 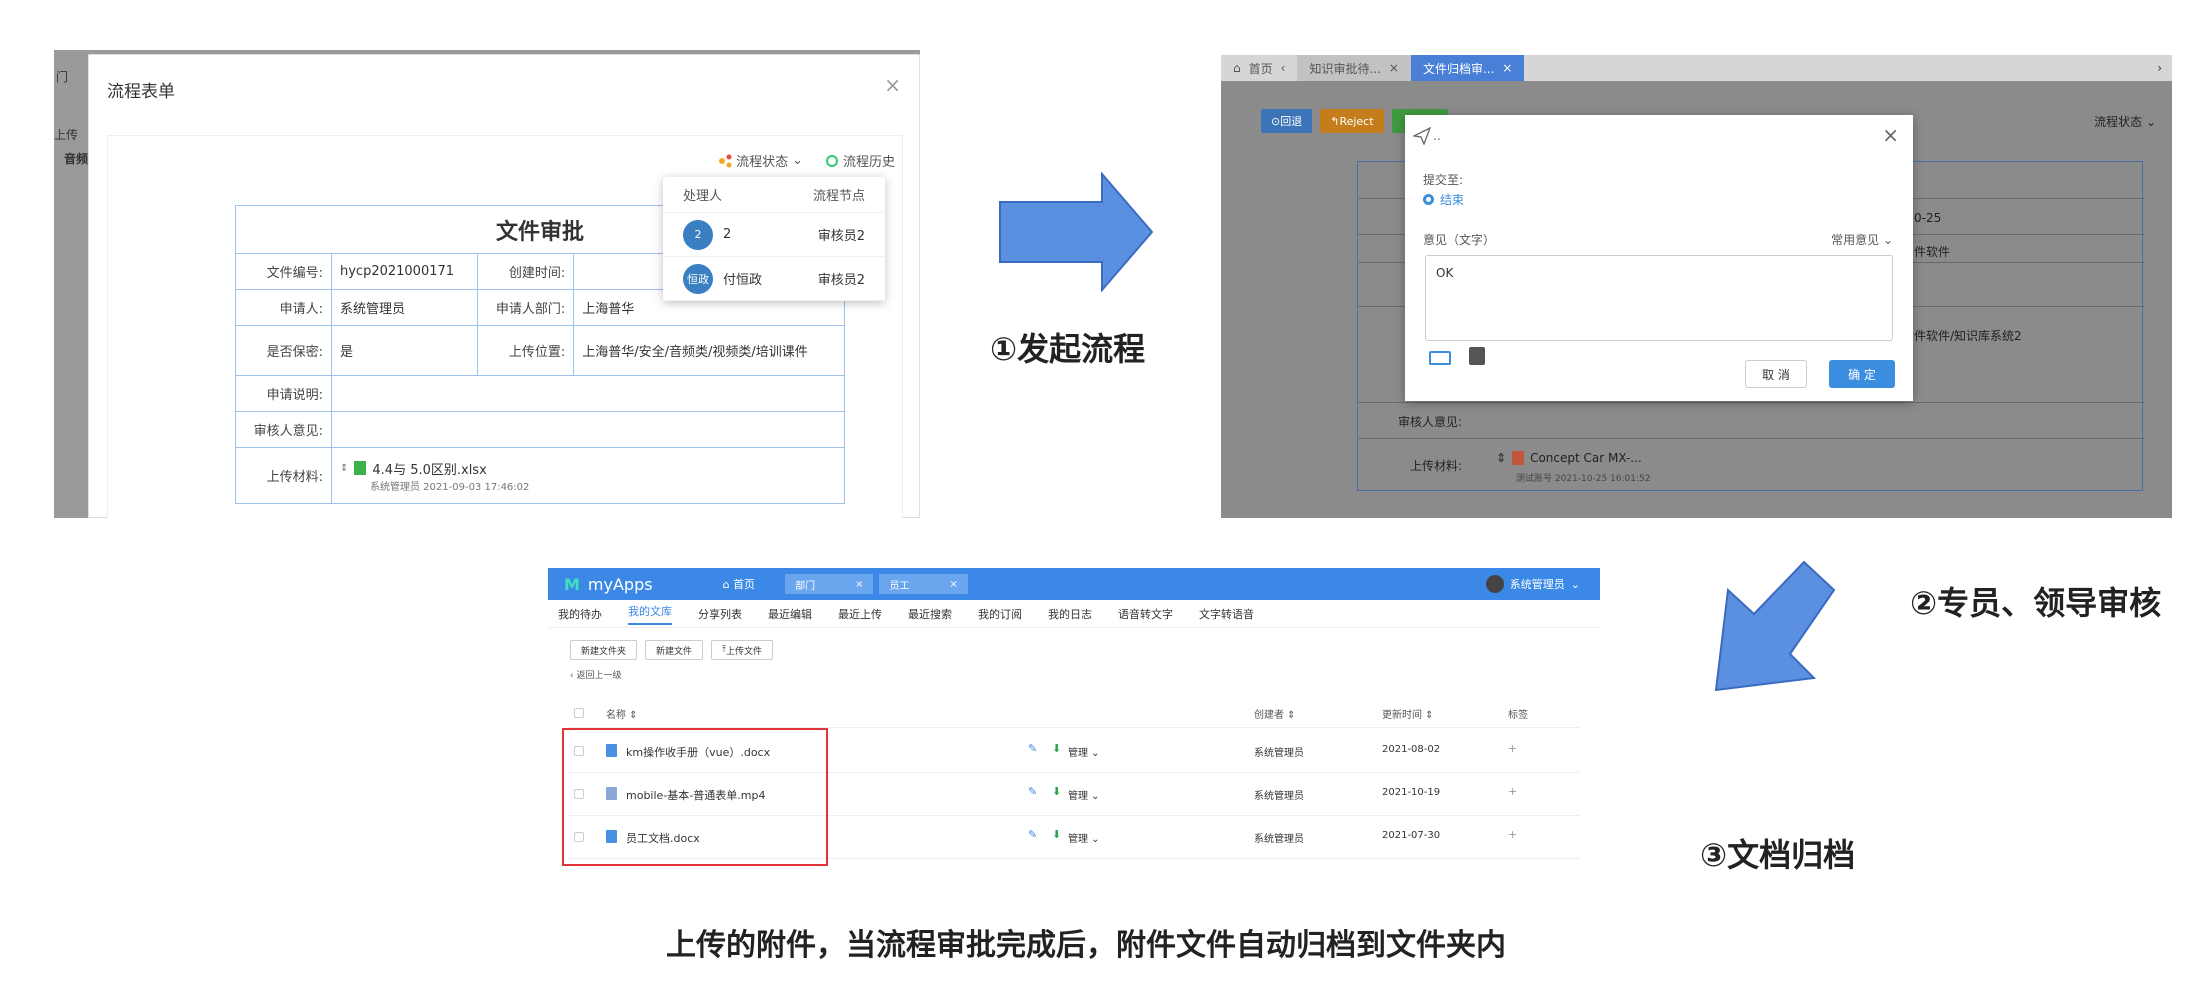 What do you see at coordinates (1269, 715) in the screenshot?
I see `header-label: 创建者` at bounding box center [1269, 715].